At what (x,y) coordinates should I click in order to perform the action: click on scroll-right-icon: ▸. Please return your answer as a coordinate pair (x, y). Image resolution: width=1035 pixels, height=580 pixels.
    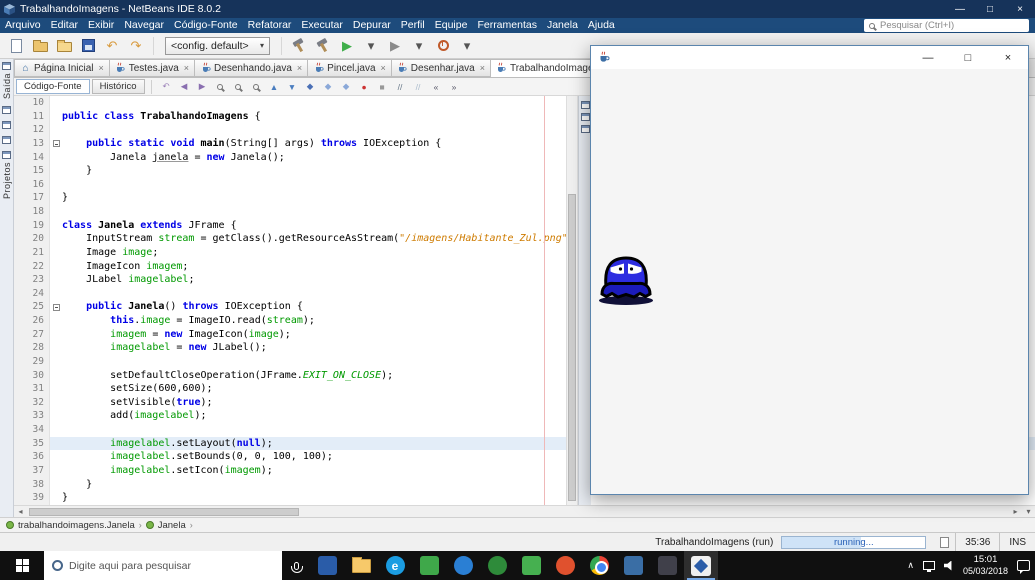
    Looking at the image, I should click on (1015, 511).